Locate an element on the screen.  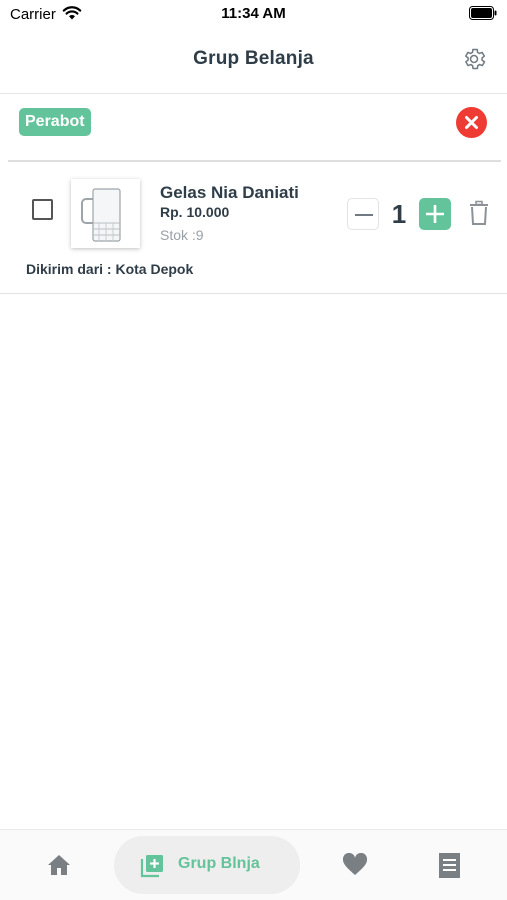
tab-grup-belanja: Grup Blnja is located at coordinates (207, 865).